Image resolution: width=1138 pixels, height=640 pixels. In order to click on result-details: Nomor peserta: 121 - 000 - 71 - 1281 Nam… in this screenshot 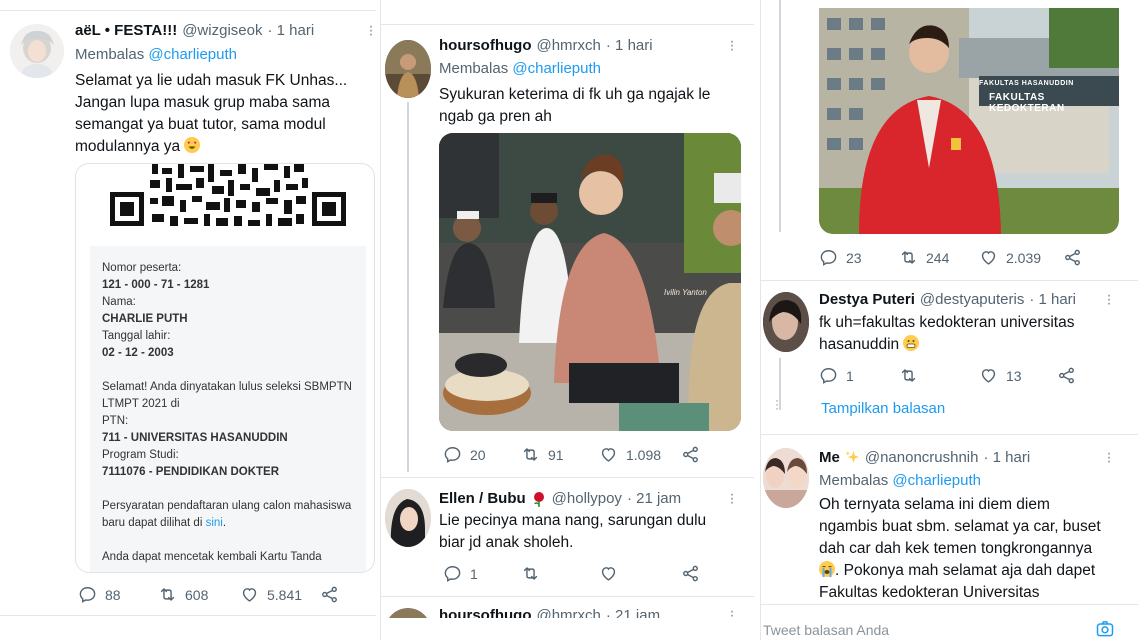, I will do `click(230, 413)`.